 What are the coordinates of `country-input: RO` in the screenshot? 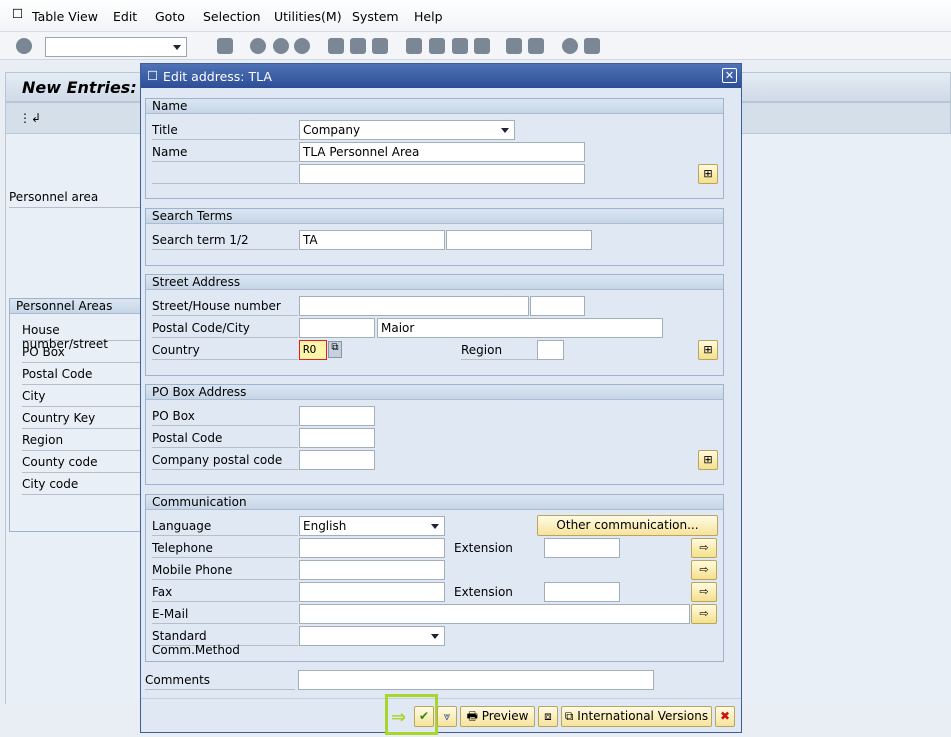 It's located at (313, 350).